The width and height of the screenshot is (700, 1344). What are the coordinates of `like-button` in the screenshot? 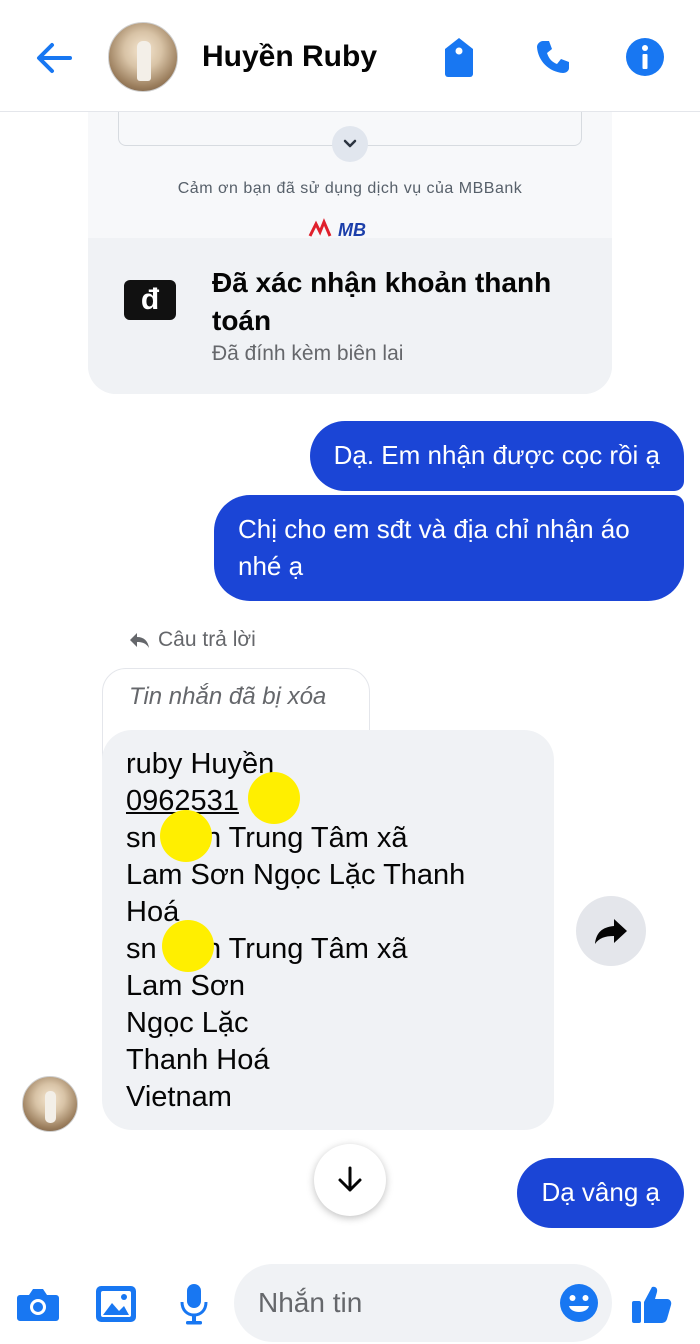 It's located at (652, 1304).